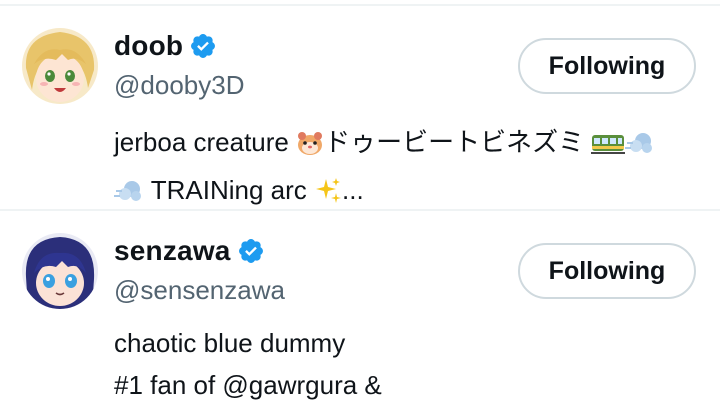 This screenshot has width=720, height=406. Describe the element at coordinates (248, 364) in the screenshot. I see `user-bio: chaotic blue dummy #1 fan of @gawrgura &` at that location.